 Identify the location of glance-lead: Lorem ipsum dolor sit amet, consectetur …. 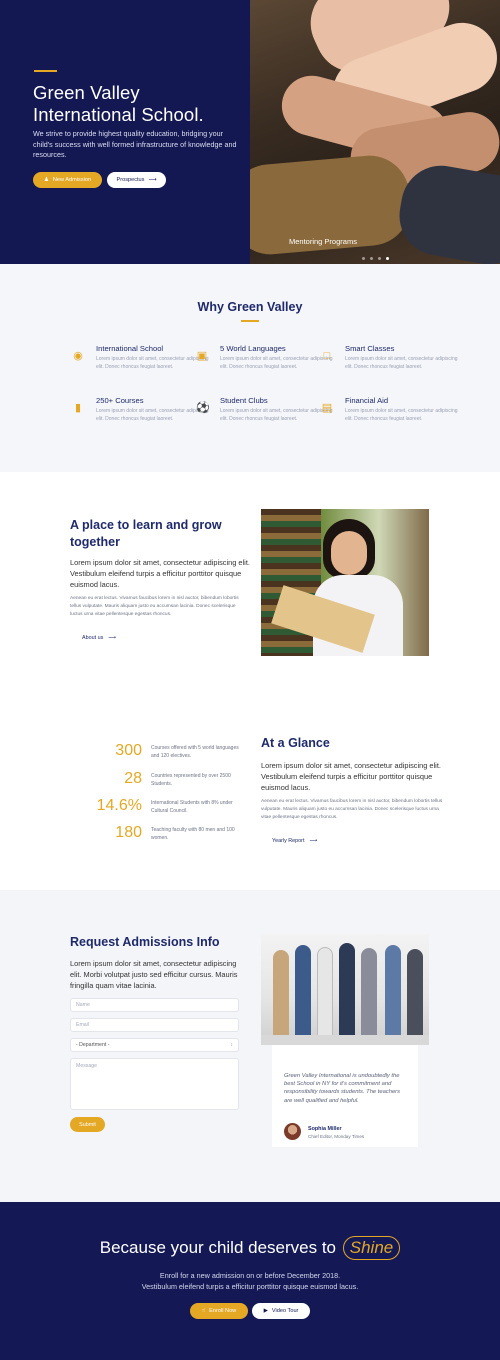
(351, 776).